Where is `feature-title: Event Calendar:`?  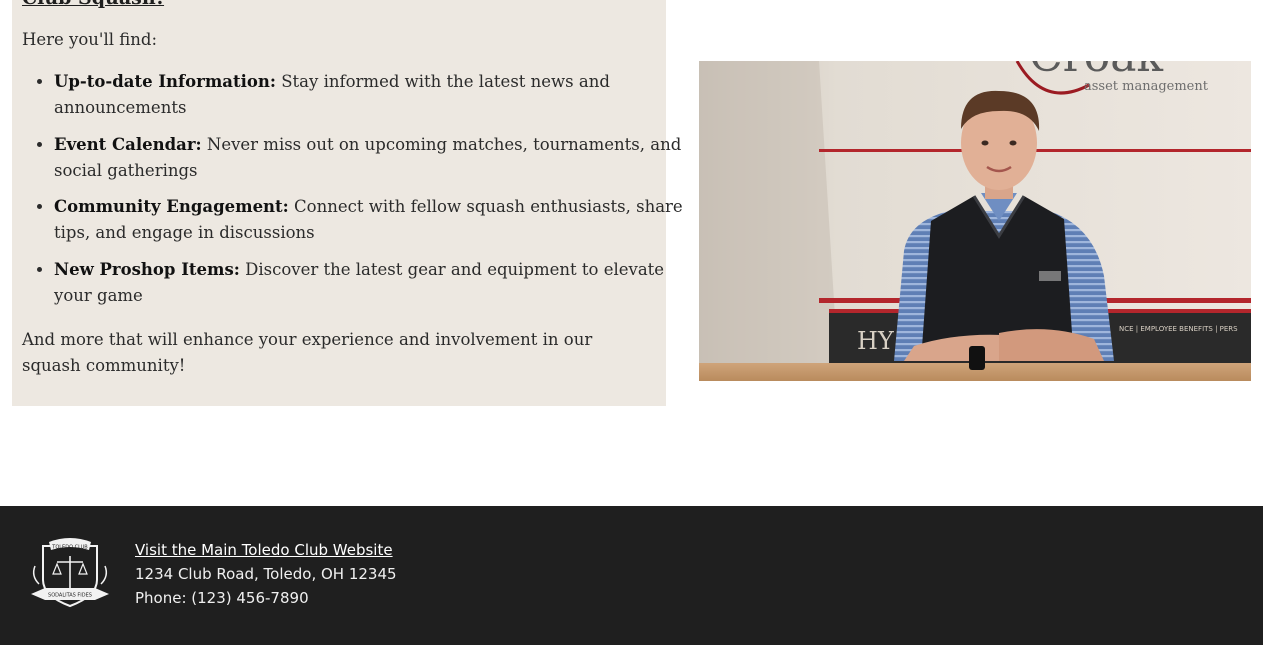 feature-title: Event Calendar: is located at coordinates (128, 144).